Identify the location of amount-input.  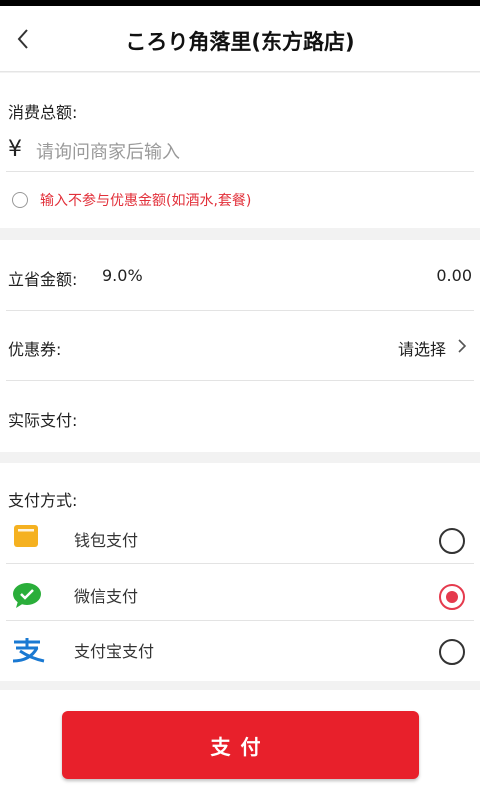
(246, 152).